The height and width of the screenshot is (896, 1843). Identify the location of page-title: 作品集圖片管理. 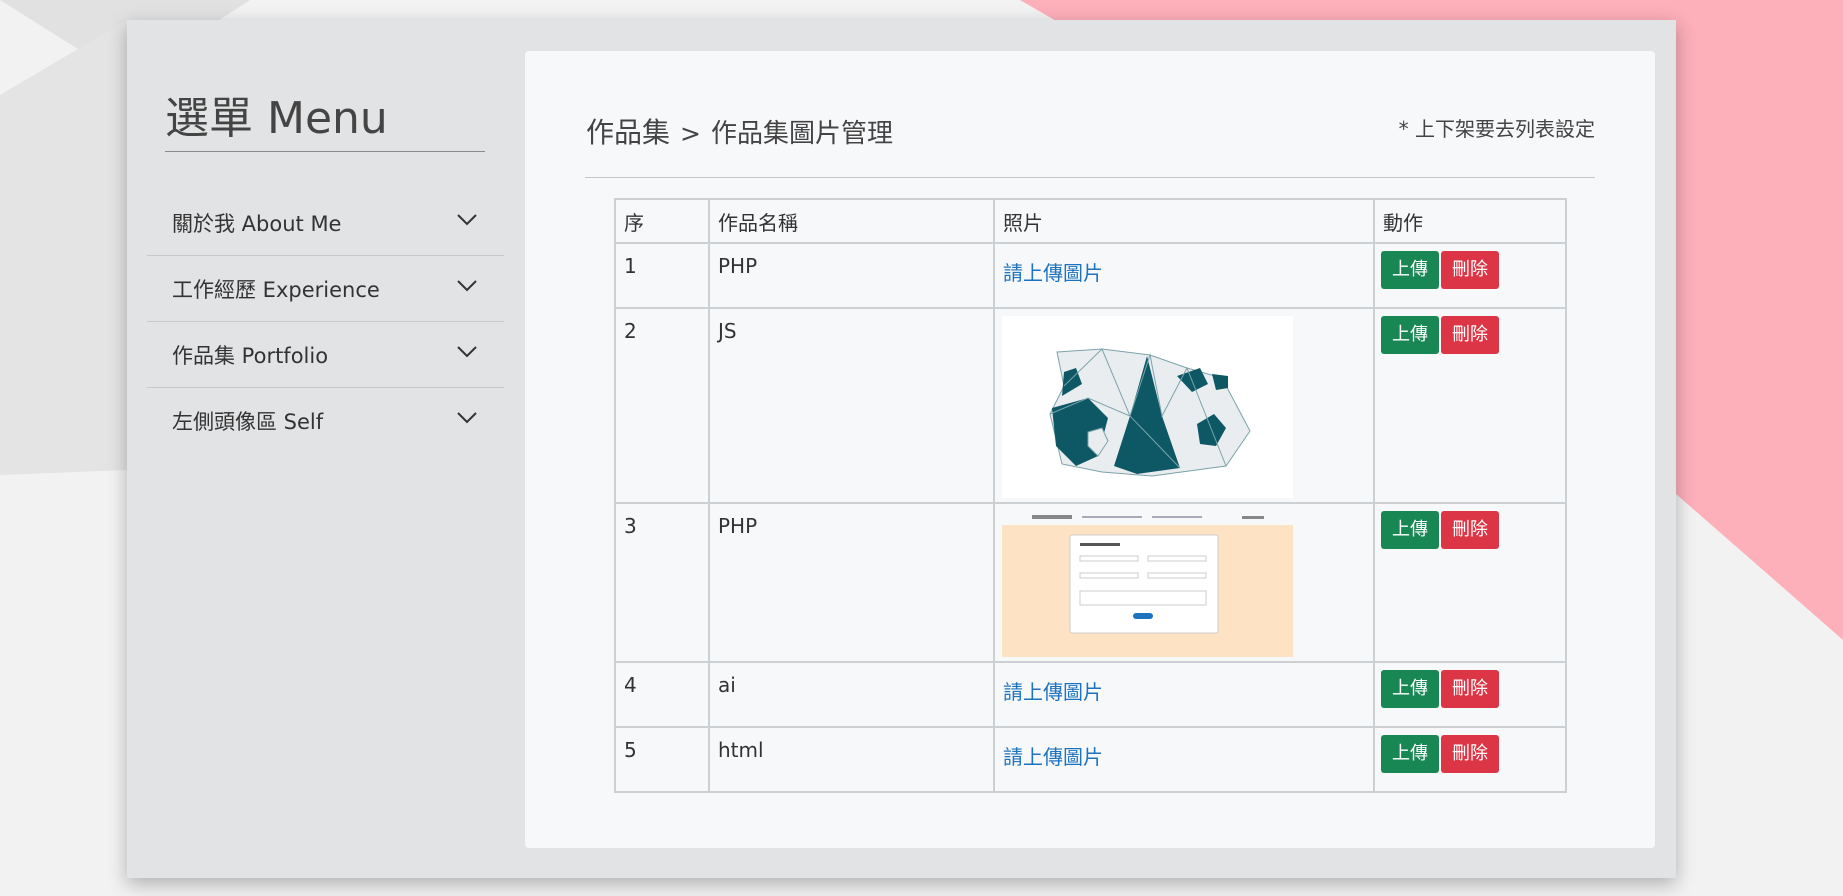
(801, 134).